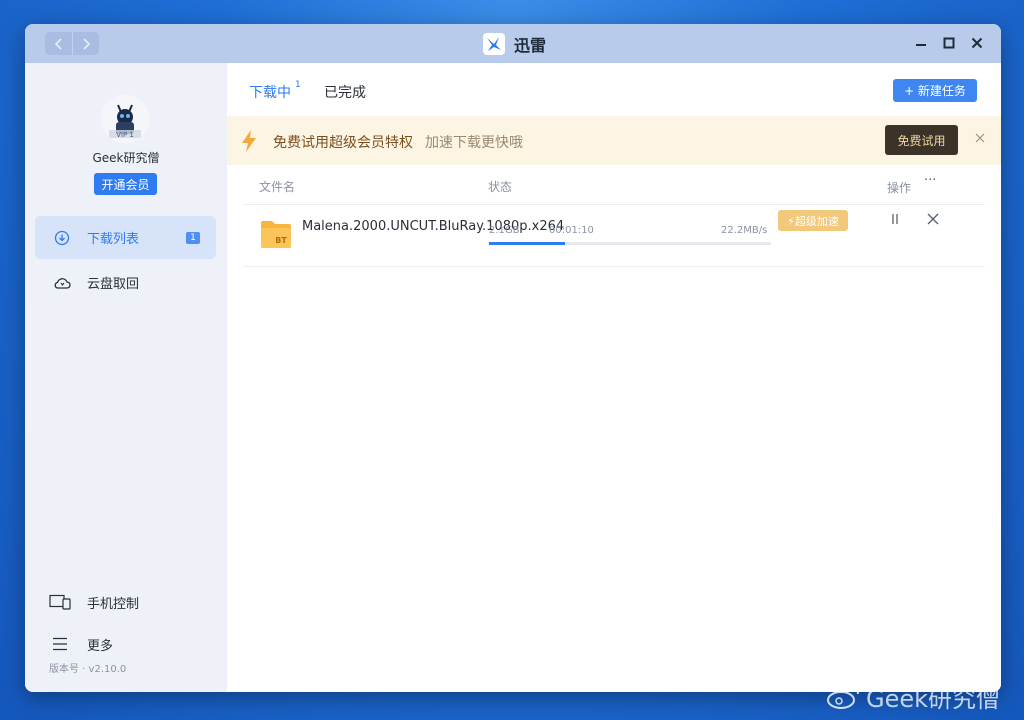 The image size is (1024, 720). What do you see at coordinates (813, 220) in the screenshot?
I see `super-boost-button: ⚡超级加速` at bounding box center [813, 220].